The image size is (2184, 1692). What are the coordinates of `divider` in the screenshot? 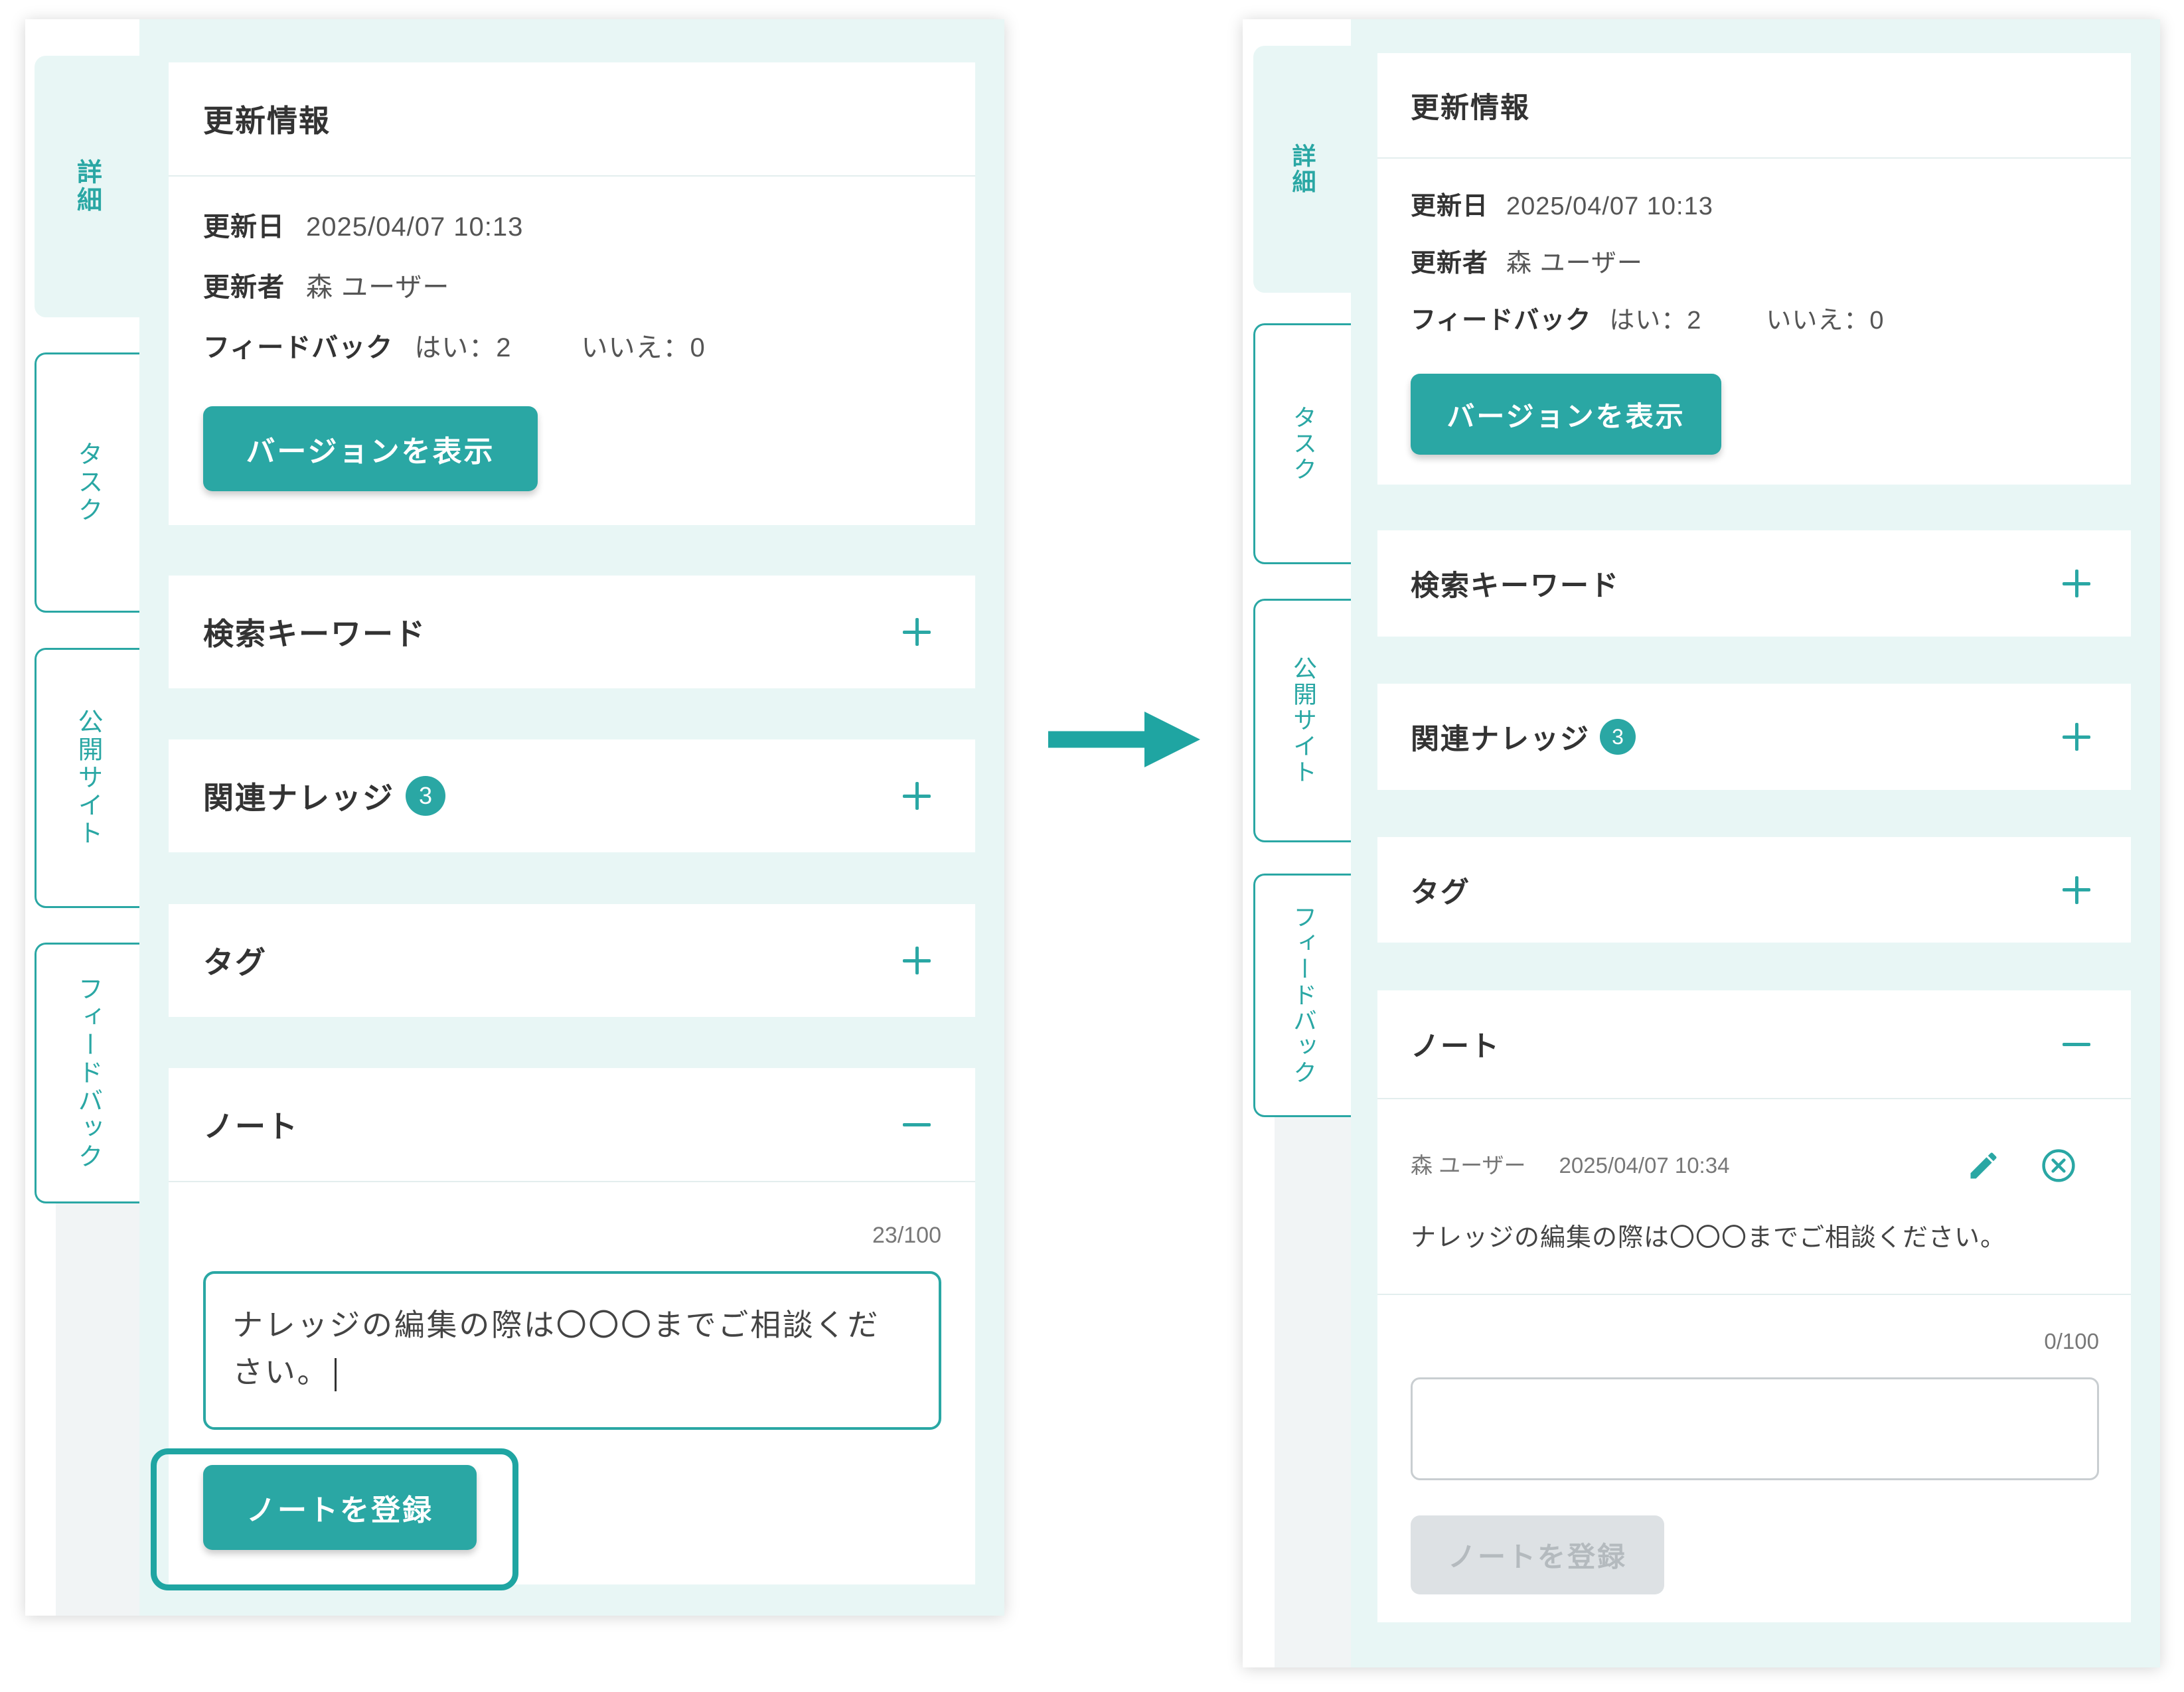 It's located at (1754, 1294).